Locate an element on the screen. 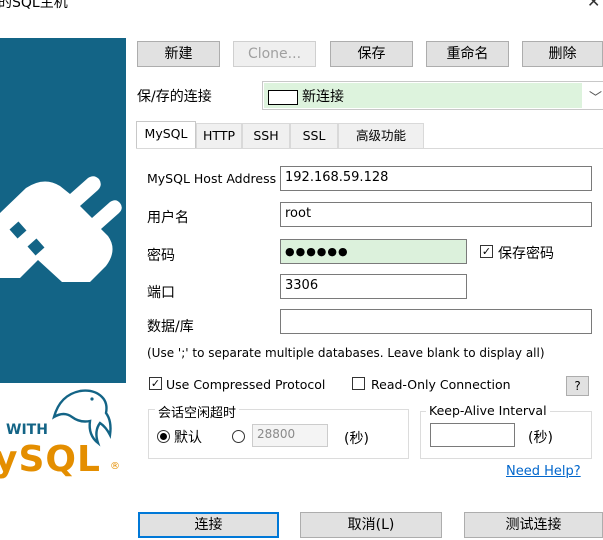 This screenshot has height=540, width=603. rename-button: 重命名 is located at coordinates (467, 54).